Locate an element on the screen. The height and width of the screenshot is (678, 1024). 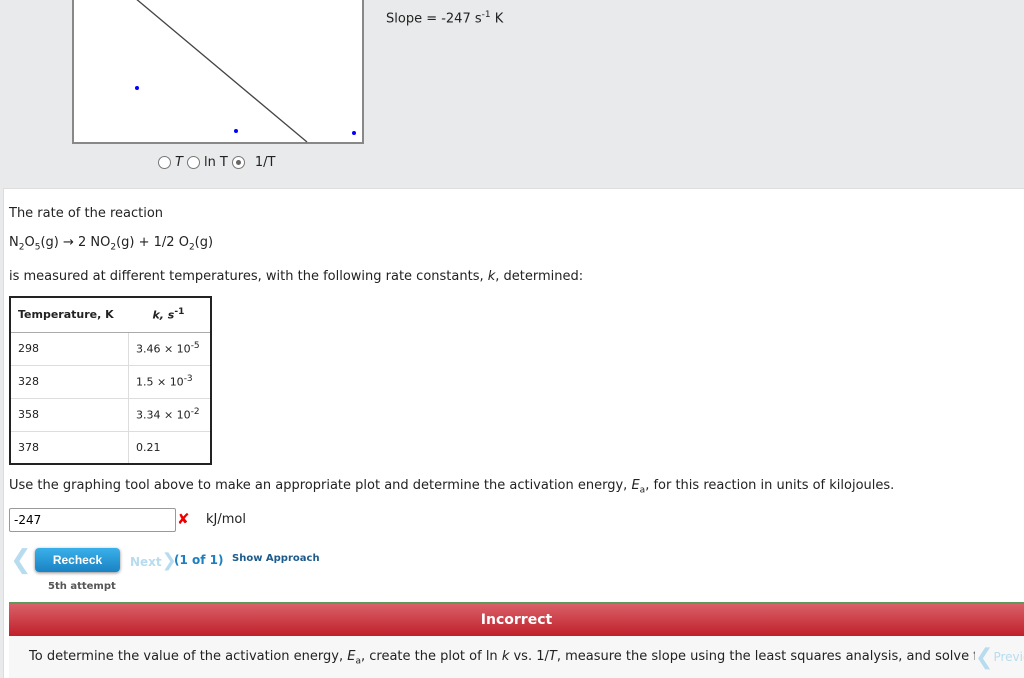
eq-part: (g) → 2 NO is located at coordinates (75, 242).